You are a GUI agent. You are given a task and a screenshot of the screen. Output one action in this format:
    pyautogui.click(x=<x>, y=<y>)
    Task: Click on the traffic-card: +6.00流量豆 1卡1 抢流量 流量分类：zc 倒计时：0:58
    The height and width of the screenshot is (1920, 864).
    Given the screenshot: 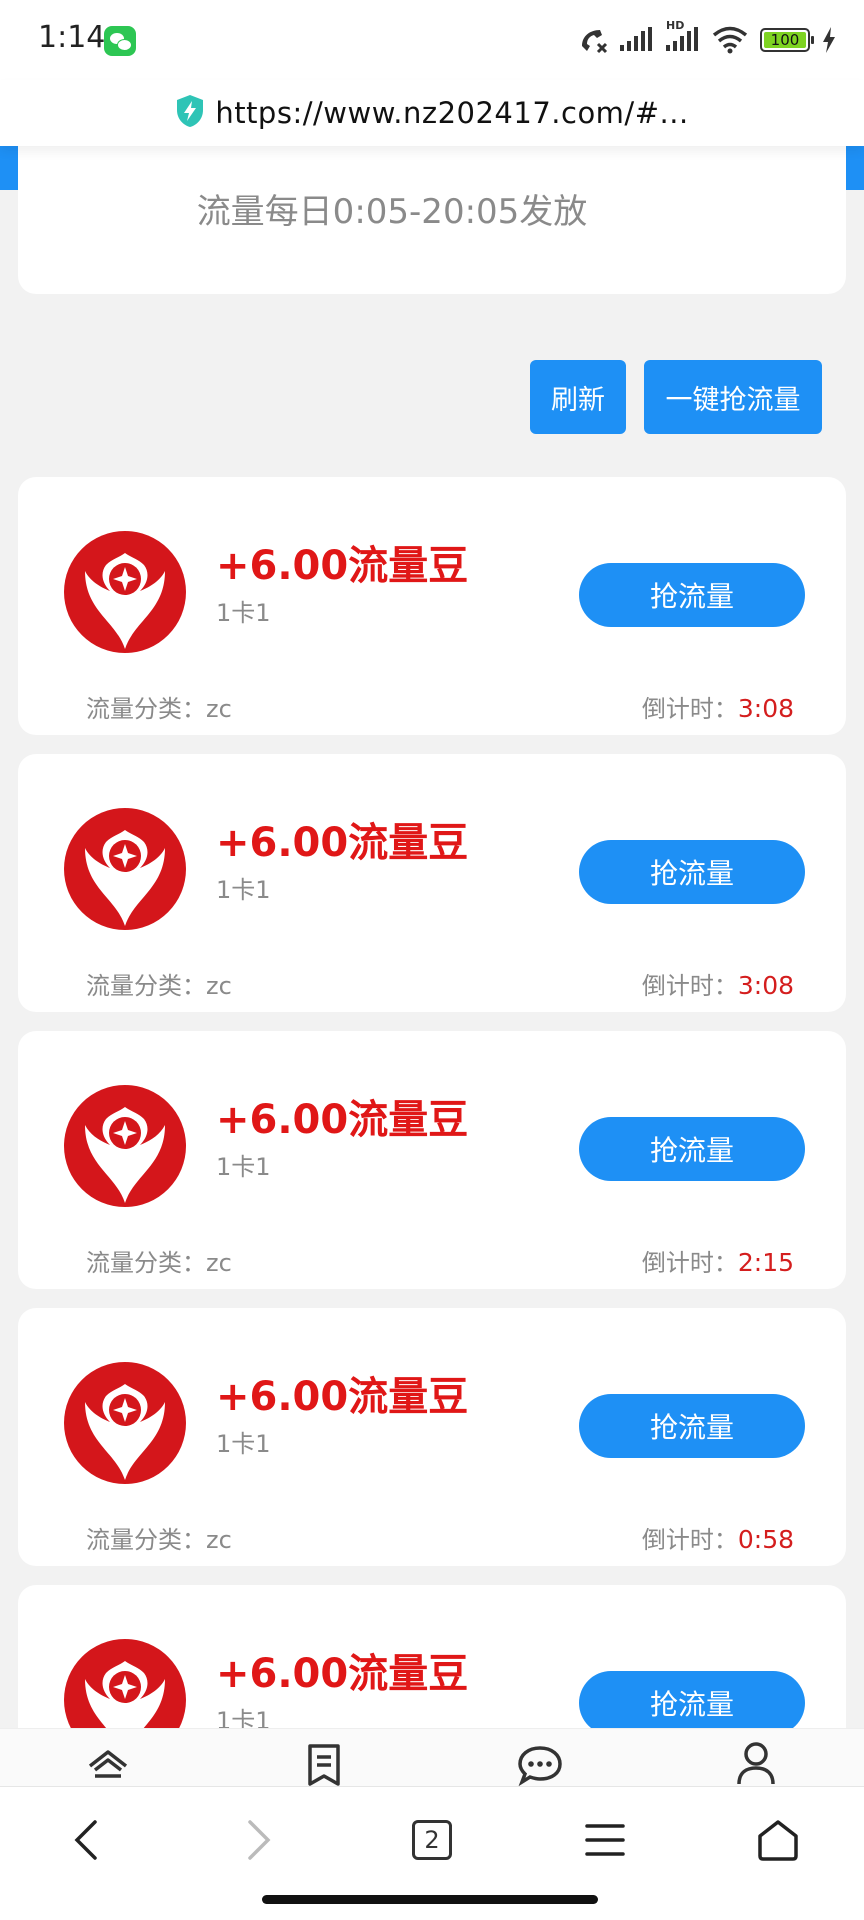 What is the action you would take?
    pyautogui.click(x=432, y=1437)
    